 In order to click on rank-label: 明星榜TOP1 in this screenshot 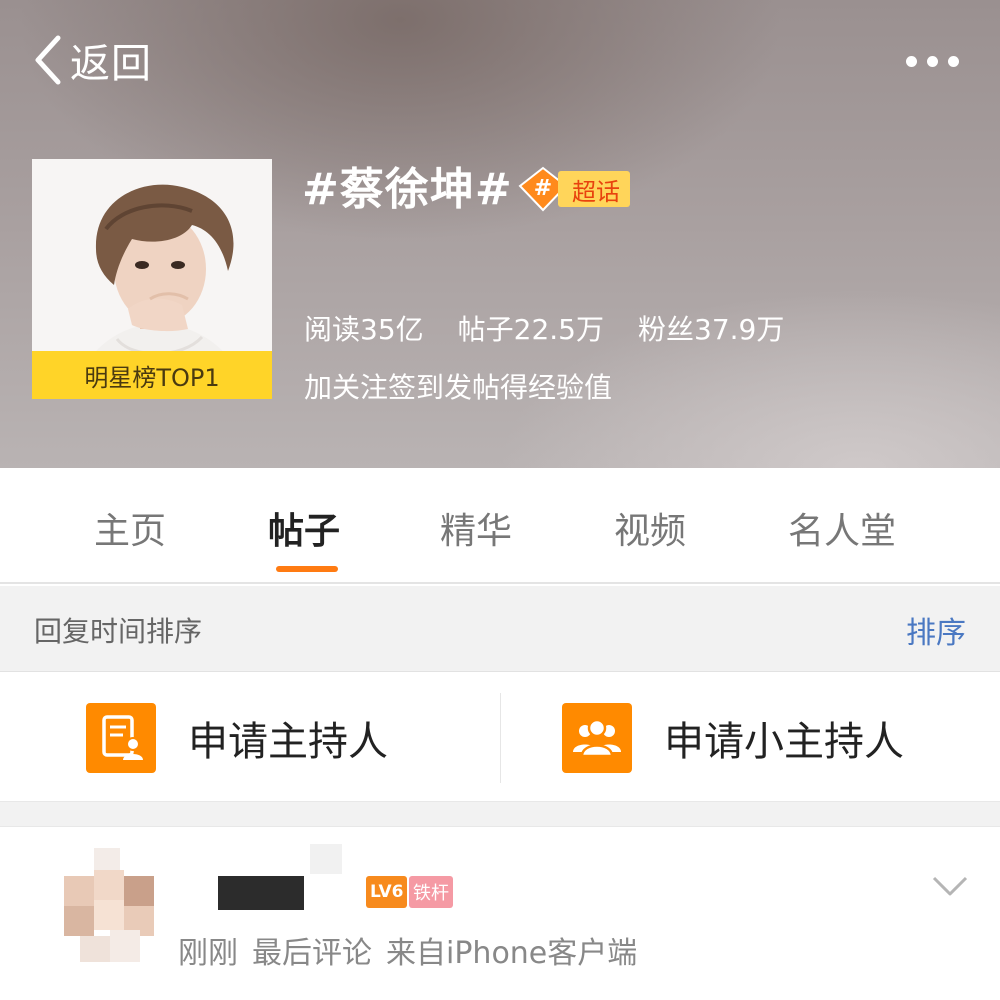, I will do `click(152, 375)`.